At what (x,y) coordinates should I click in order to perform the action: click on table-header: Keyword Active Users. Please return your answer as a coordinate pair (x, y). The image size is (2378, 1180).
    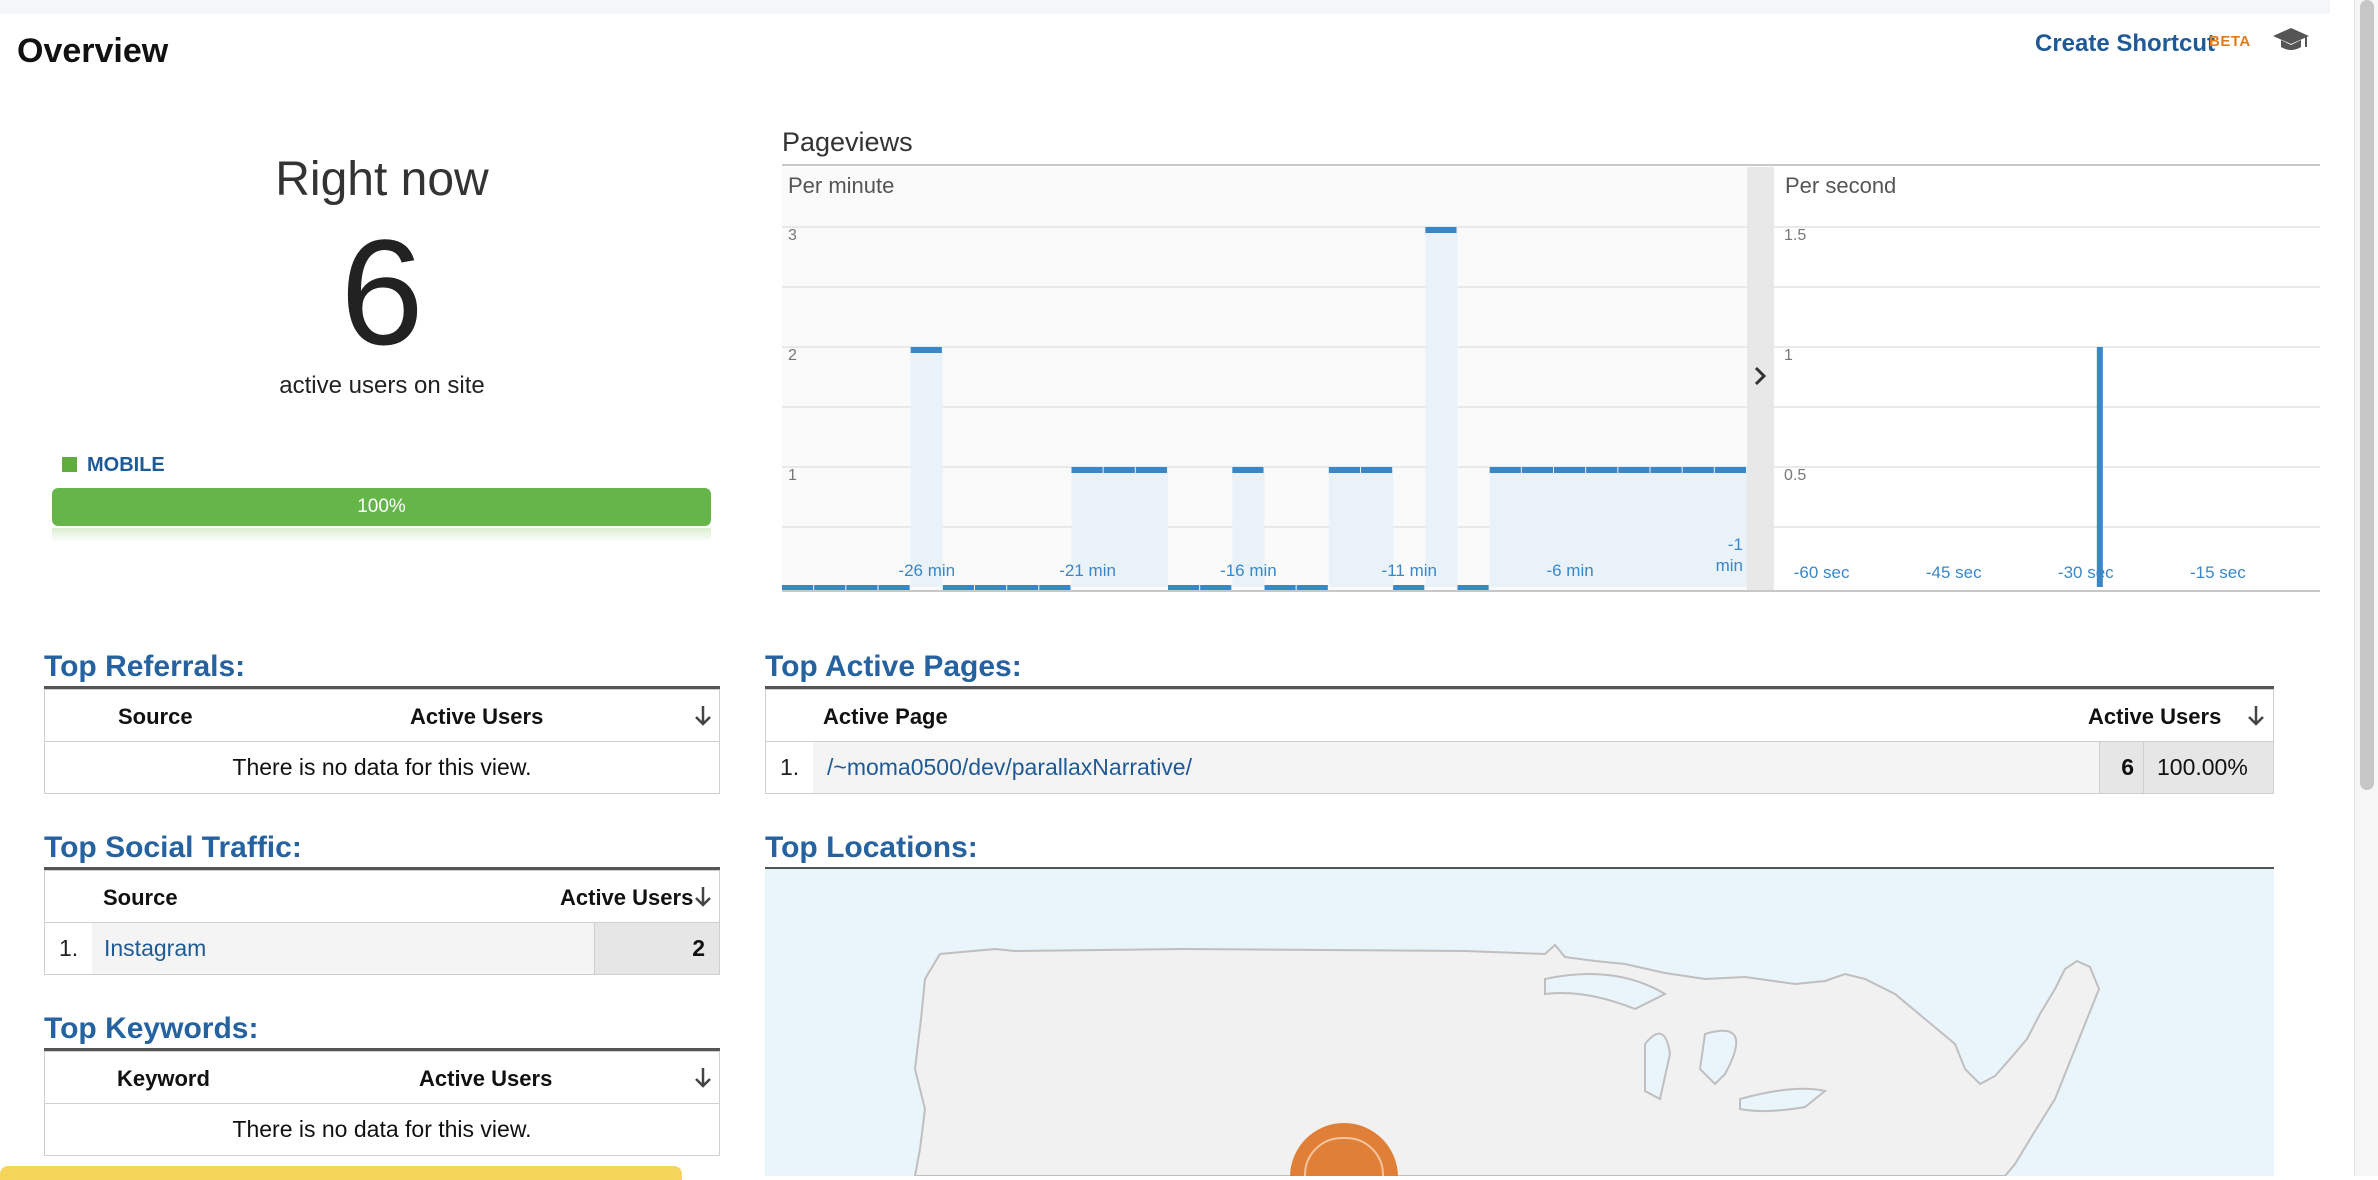
    Looking at the image, I should click on (382, 1078).